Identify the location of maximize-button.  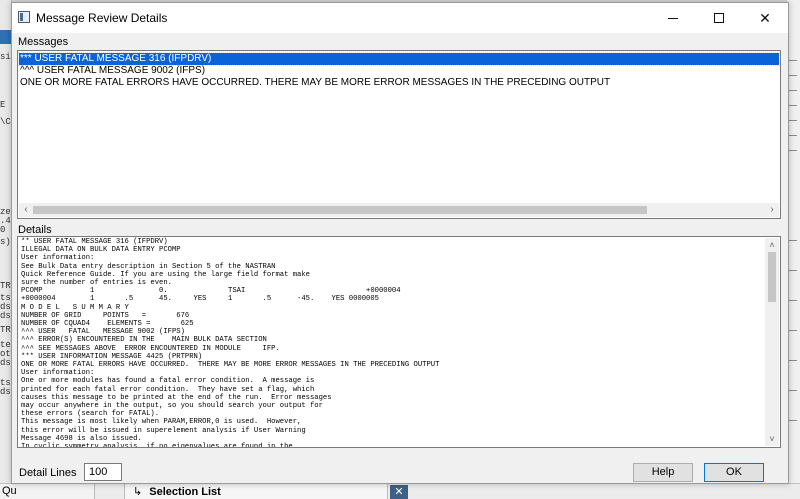
(719, 18).